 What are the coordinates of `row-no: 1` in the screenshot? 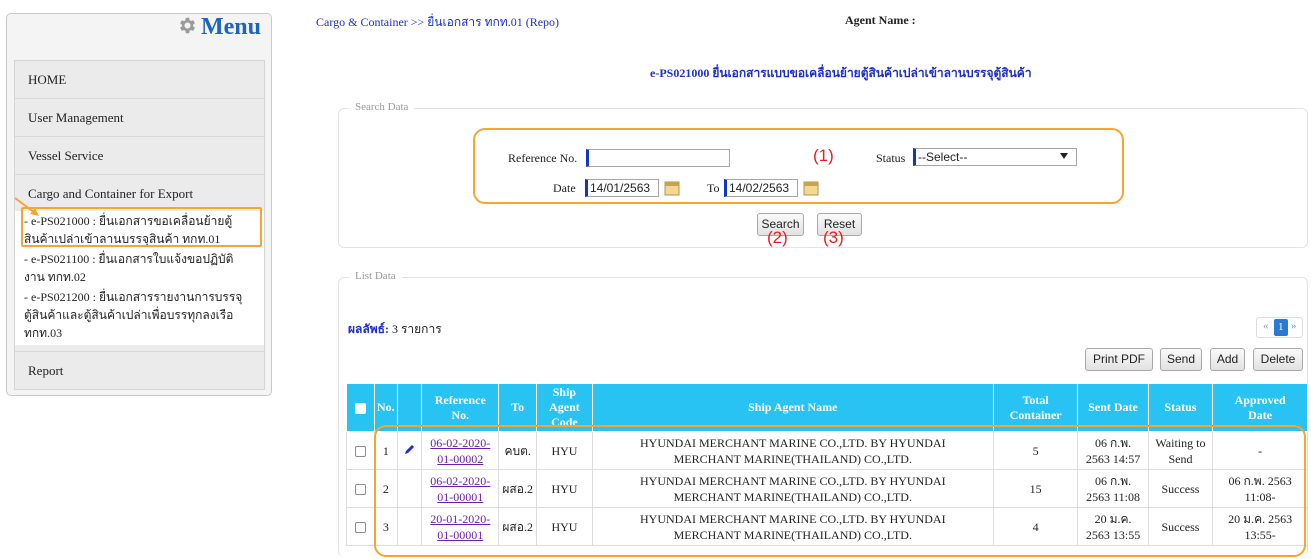 It's located at (385, 450).